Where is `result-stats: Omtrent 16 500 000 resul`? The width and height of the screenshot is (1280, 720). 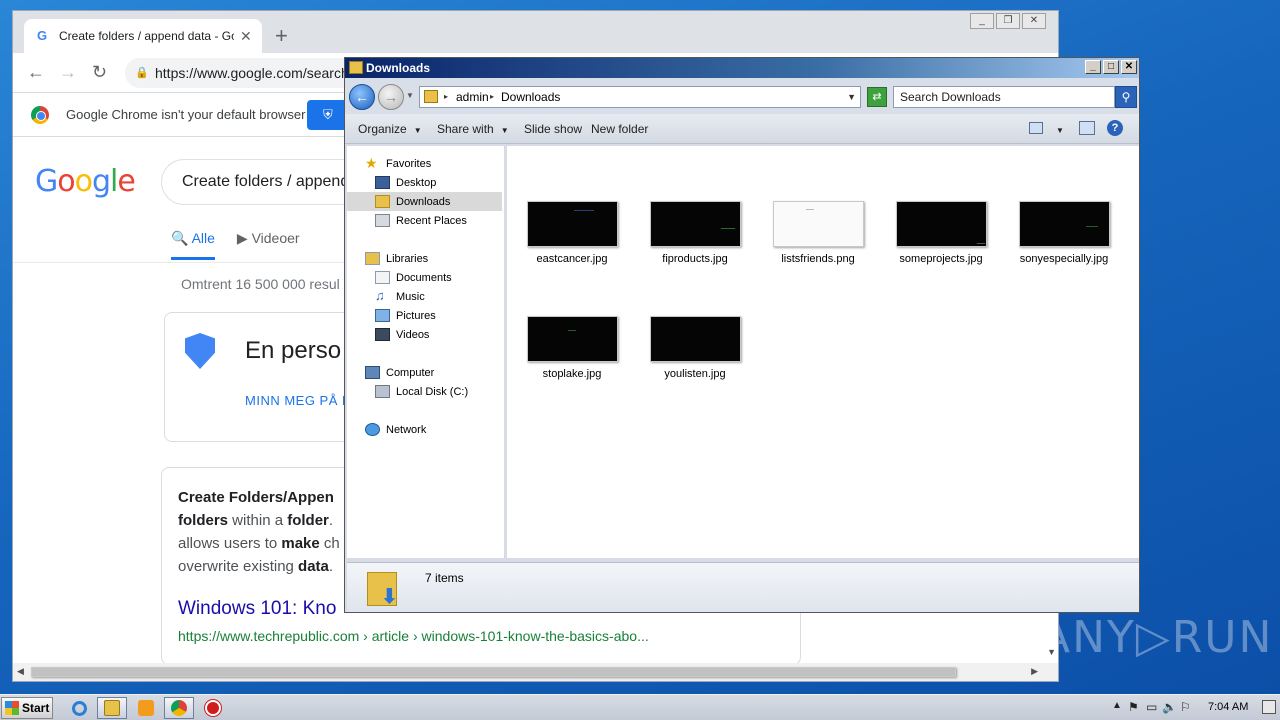 result-stats: Omtrent 16 500 000 resul is located at coordinates (260, 284).